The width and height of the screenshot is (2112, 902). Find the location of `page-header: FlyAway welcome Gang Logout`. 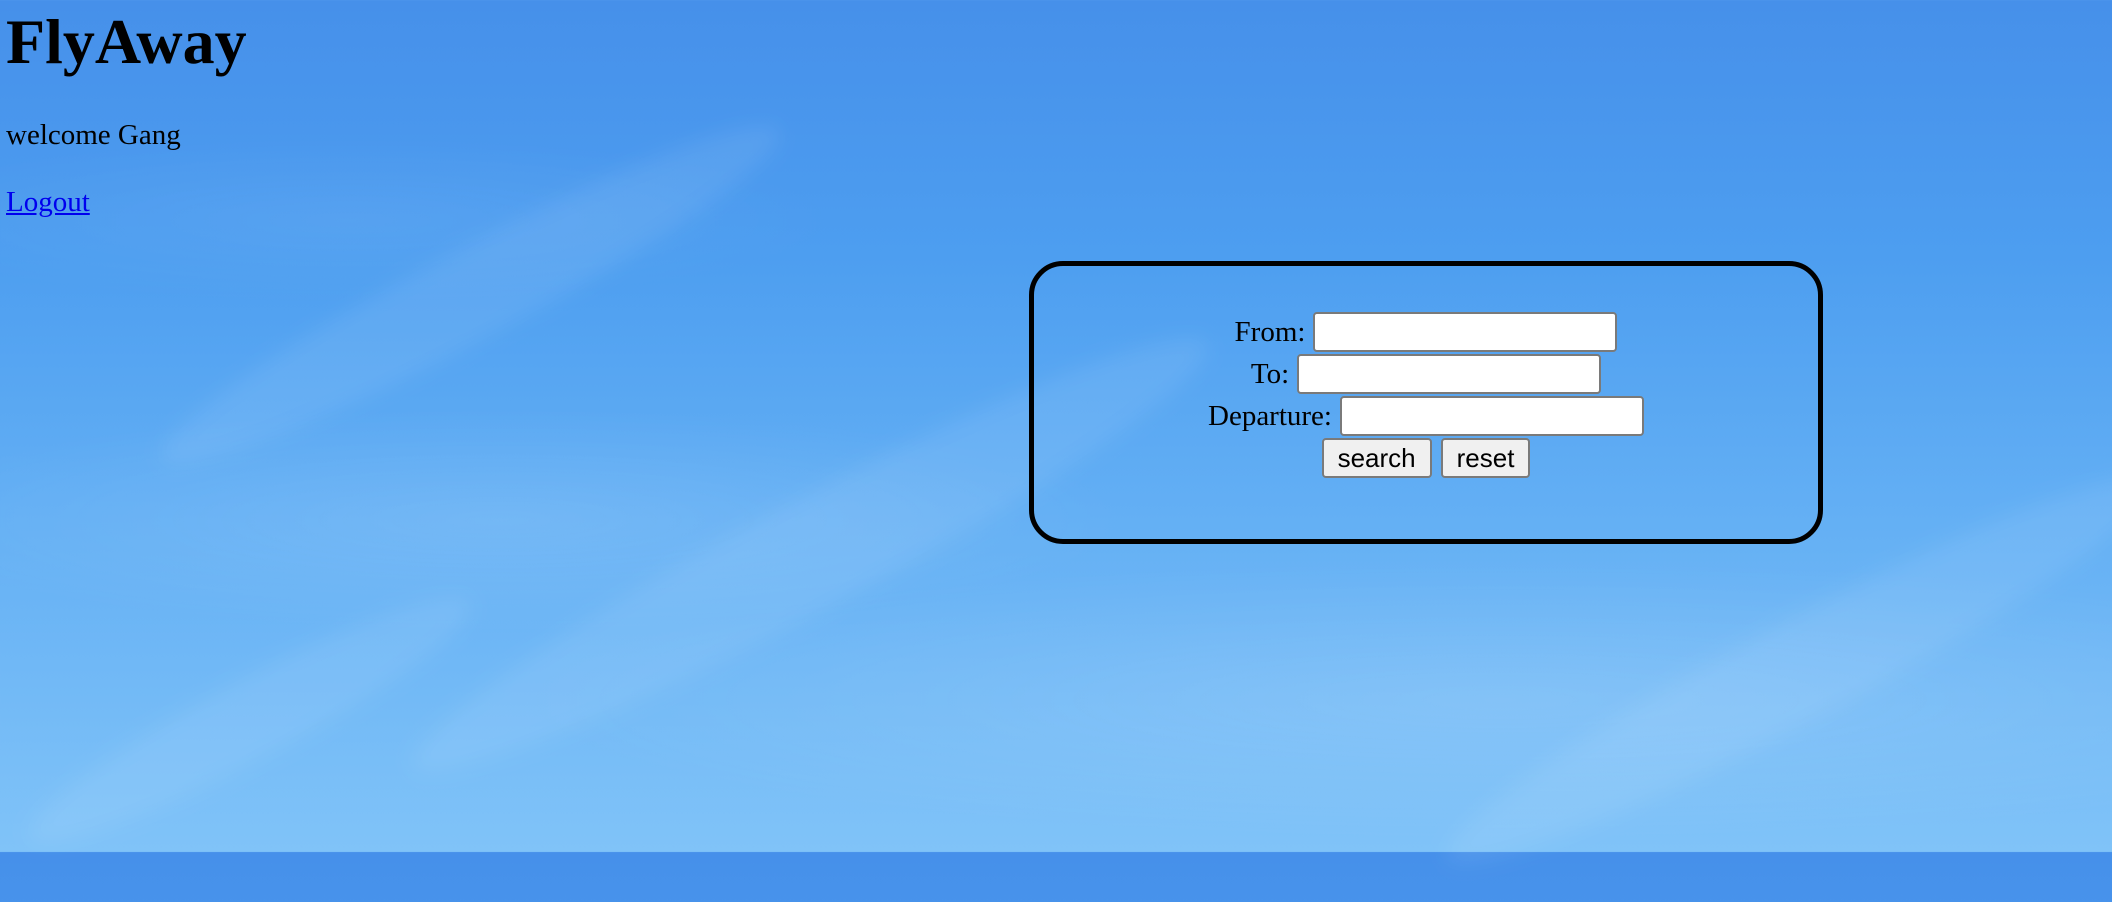

page-header: FlyAway welcome Gang Logout is located at coordinates (126, 109).